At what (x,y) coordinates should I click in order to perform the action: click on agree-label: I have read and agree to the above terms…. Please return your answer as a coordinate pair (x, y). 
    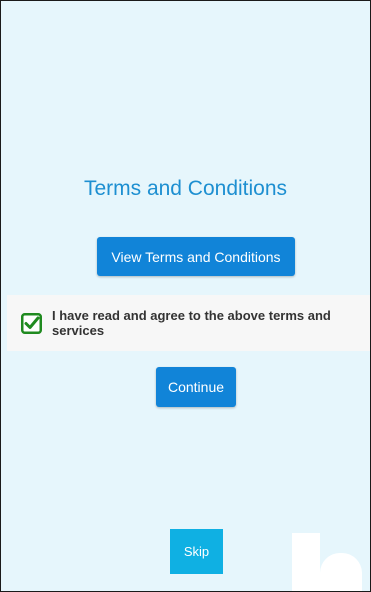
    Looking at the image, I should click on (191, 323).